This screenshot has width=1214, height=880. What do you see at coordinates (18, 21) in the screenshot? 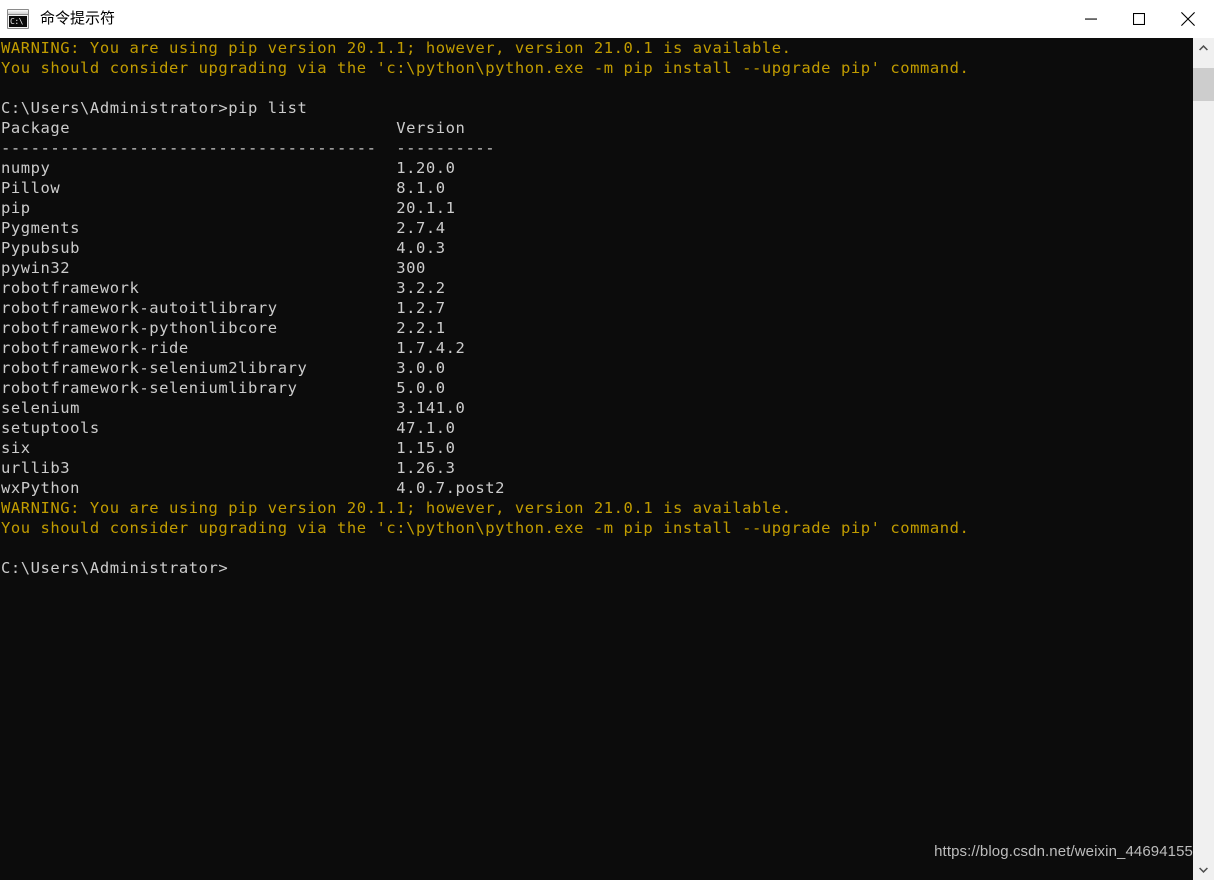
I see `cmd-icon-glyph: C:\` at bounding box center [18, 21].